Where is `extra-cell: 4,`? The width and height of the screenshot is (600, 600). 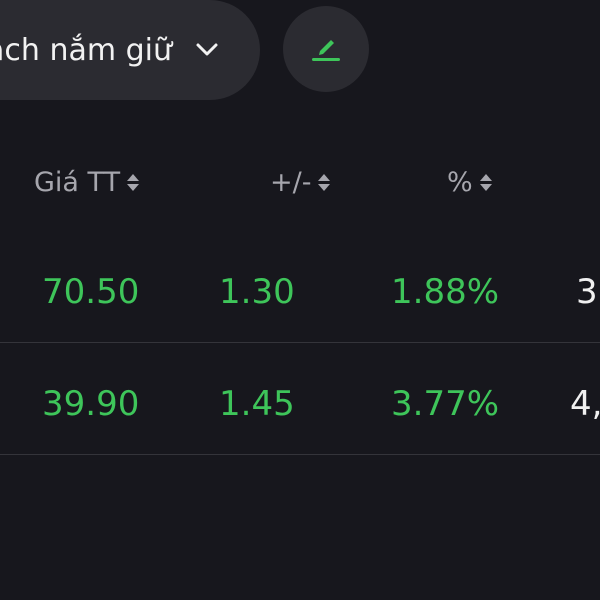 extra-cell: 4, is located at coordinates (585, 404).